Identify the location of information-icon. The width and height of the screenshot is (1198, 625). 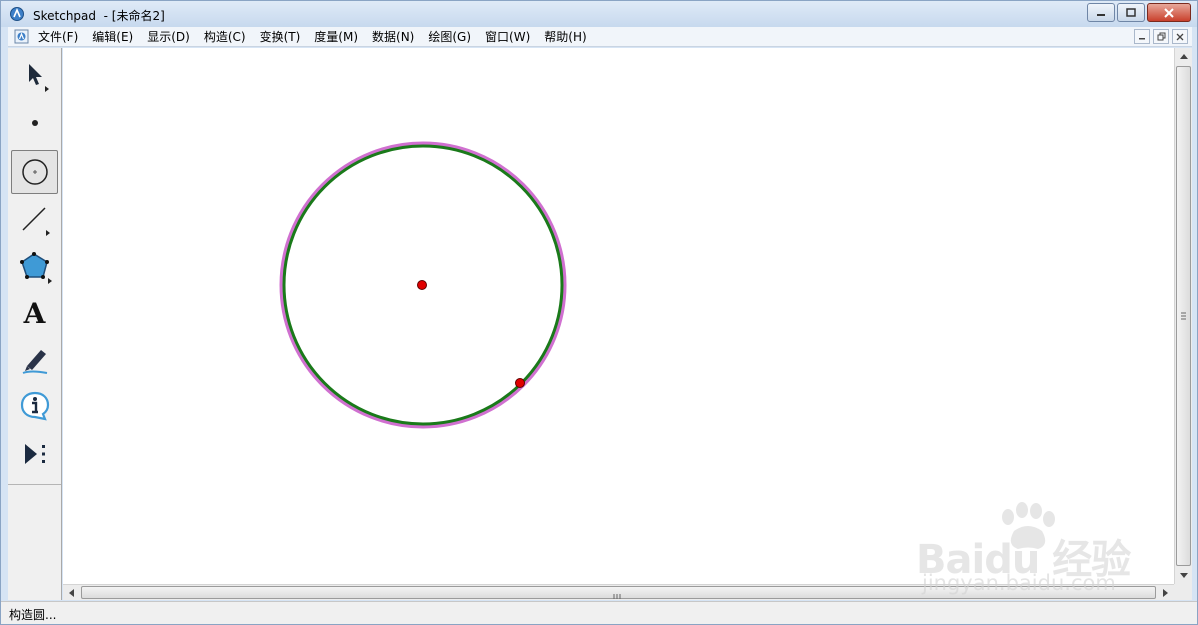
(34, 406).